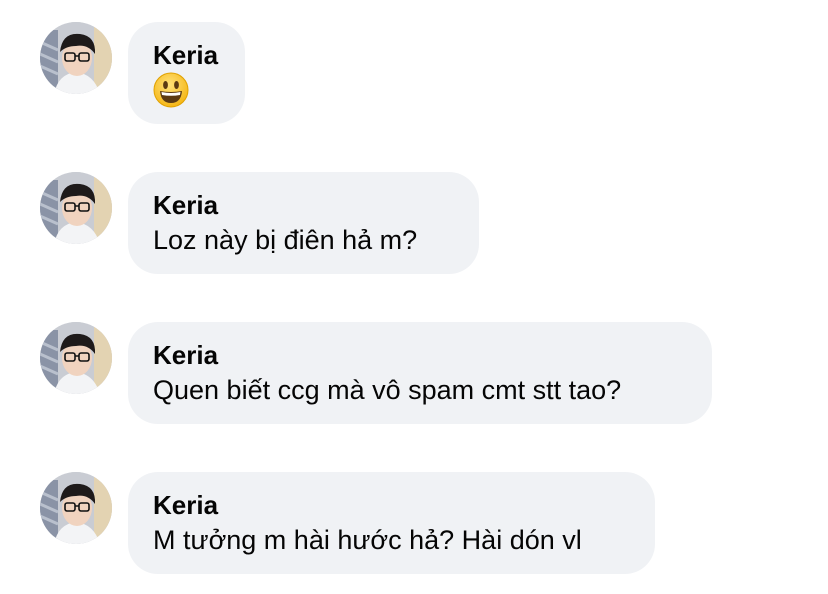 Image resolution: width=828 pixels, height=594 pixels. Describe the element at coordinates (171, 90) in the screenshot. I see `grinning-face-icon` at that location.